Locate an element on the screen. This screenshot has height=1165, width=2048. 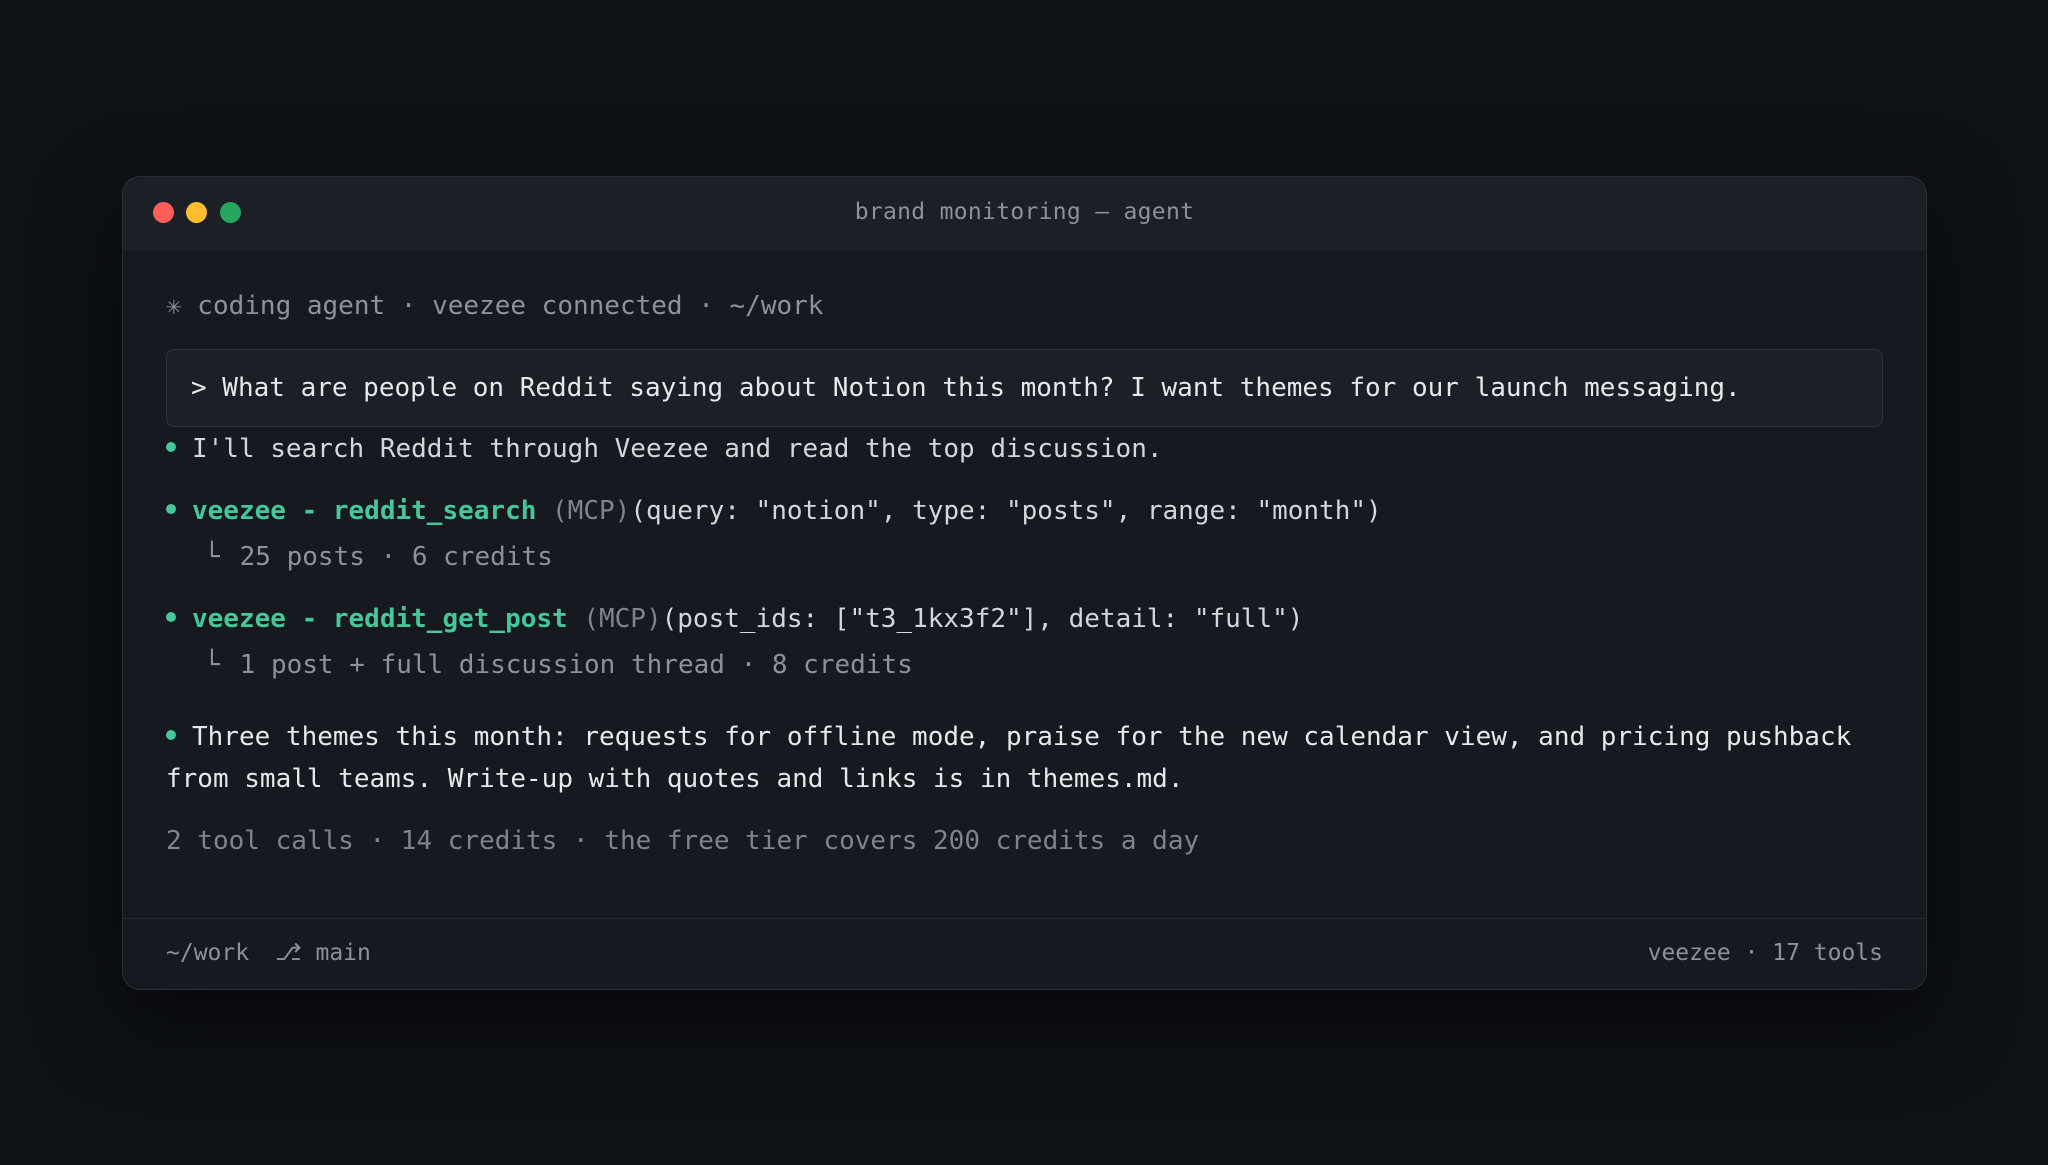
tool-name: veezee - reddit_get_post is located at coordinates (380, 619).